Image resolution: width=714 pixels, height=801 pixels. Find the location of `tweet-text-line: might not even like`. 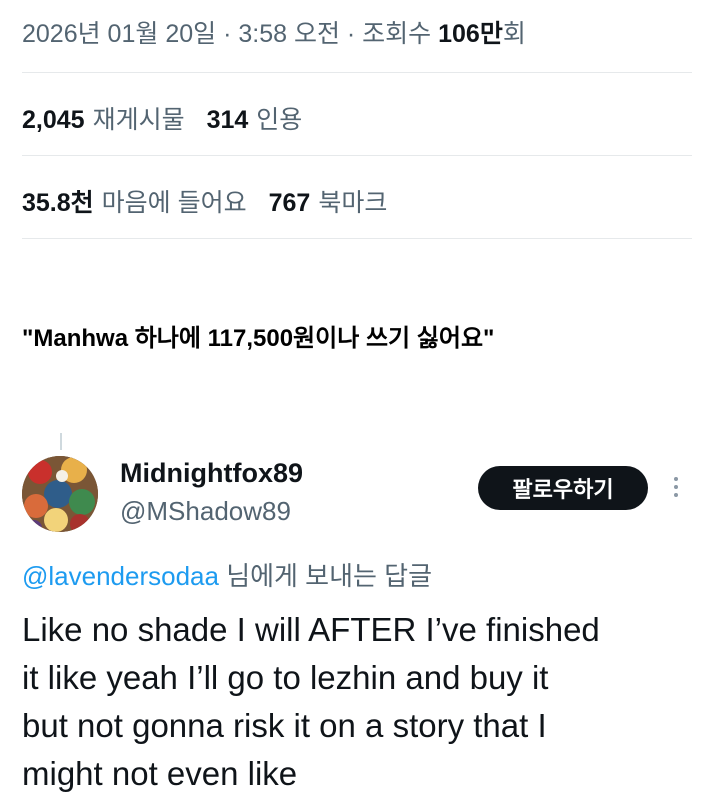

tweet-text-line: might not even like is located at coordinates (160, 773).